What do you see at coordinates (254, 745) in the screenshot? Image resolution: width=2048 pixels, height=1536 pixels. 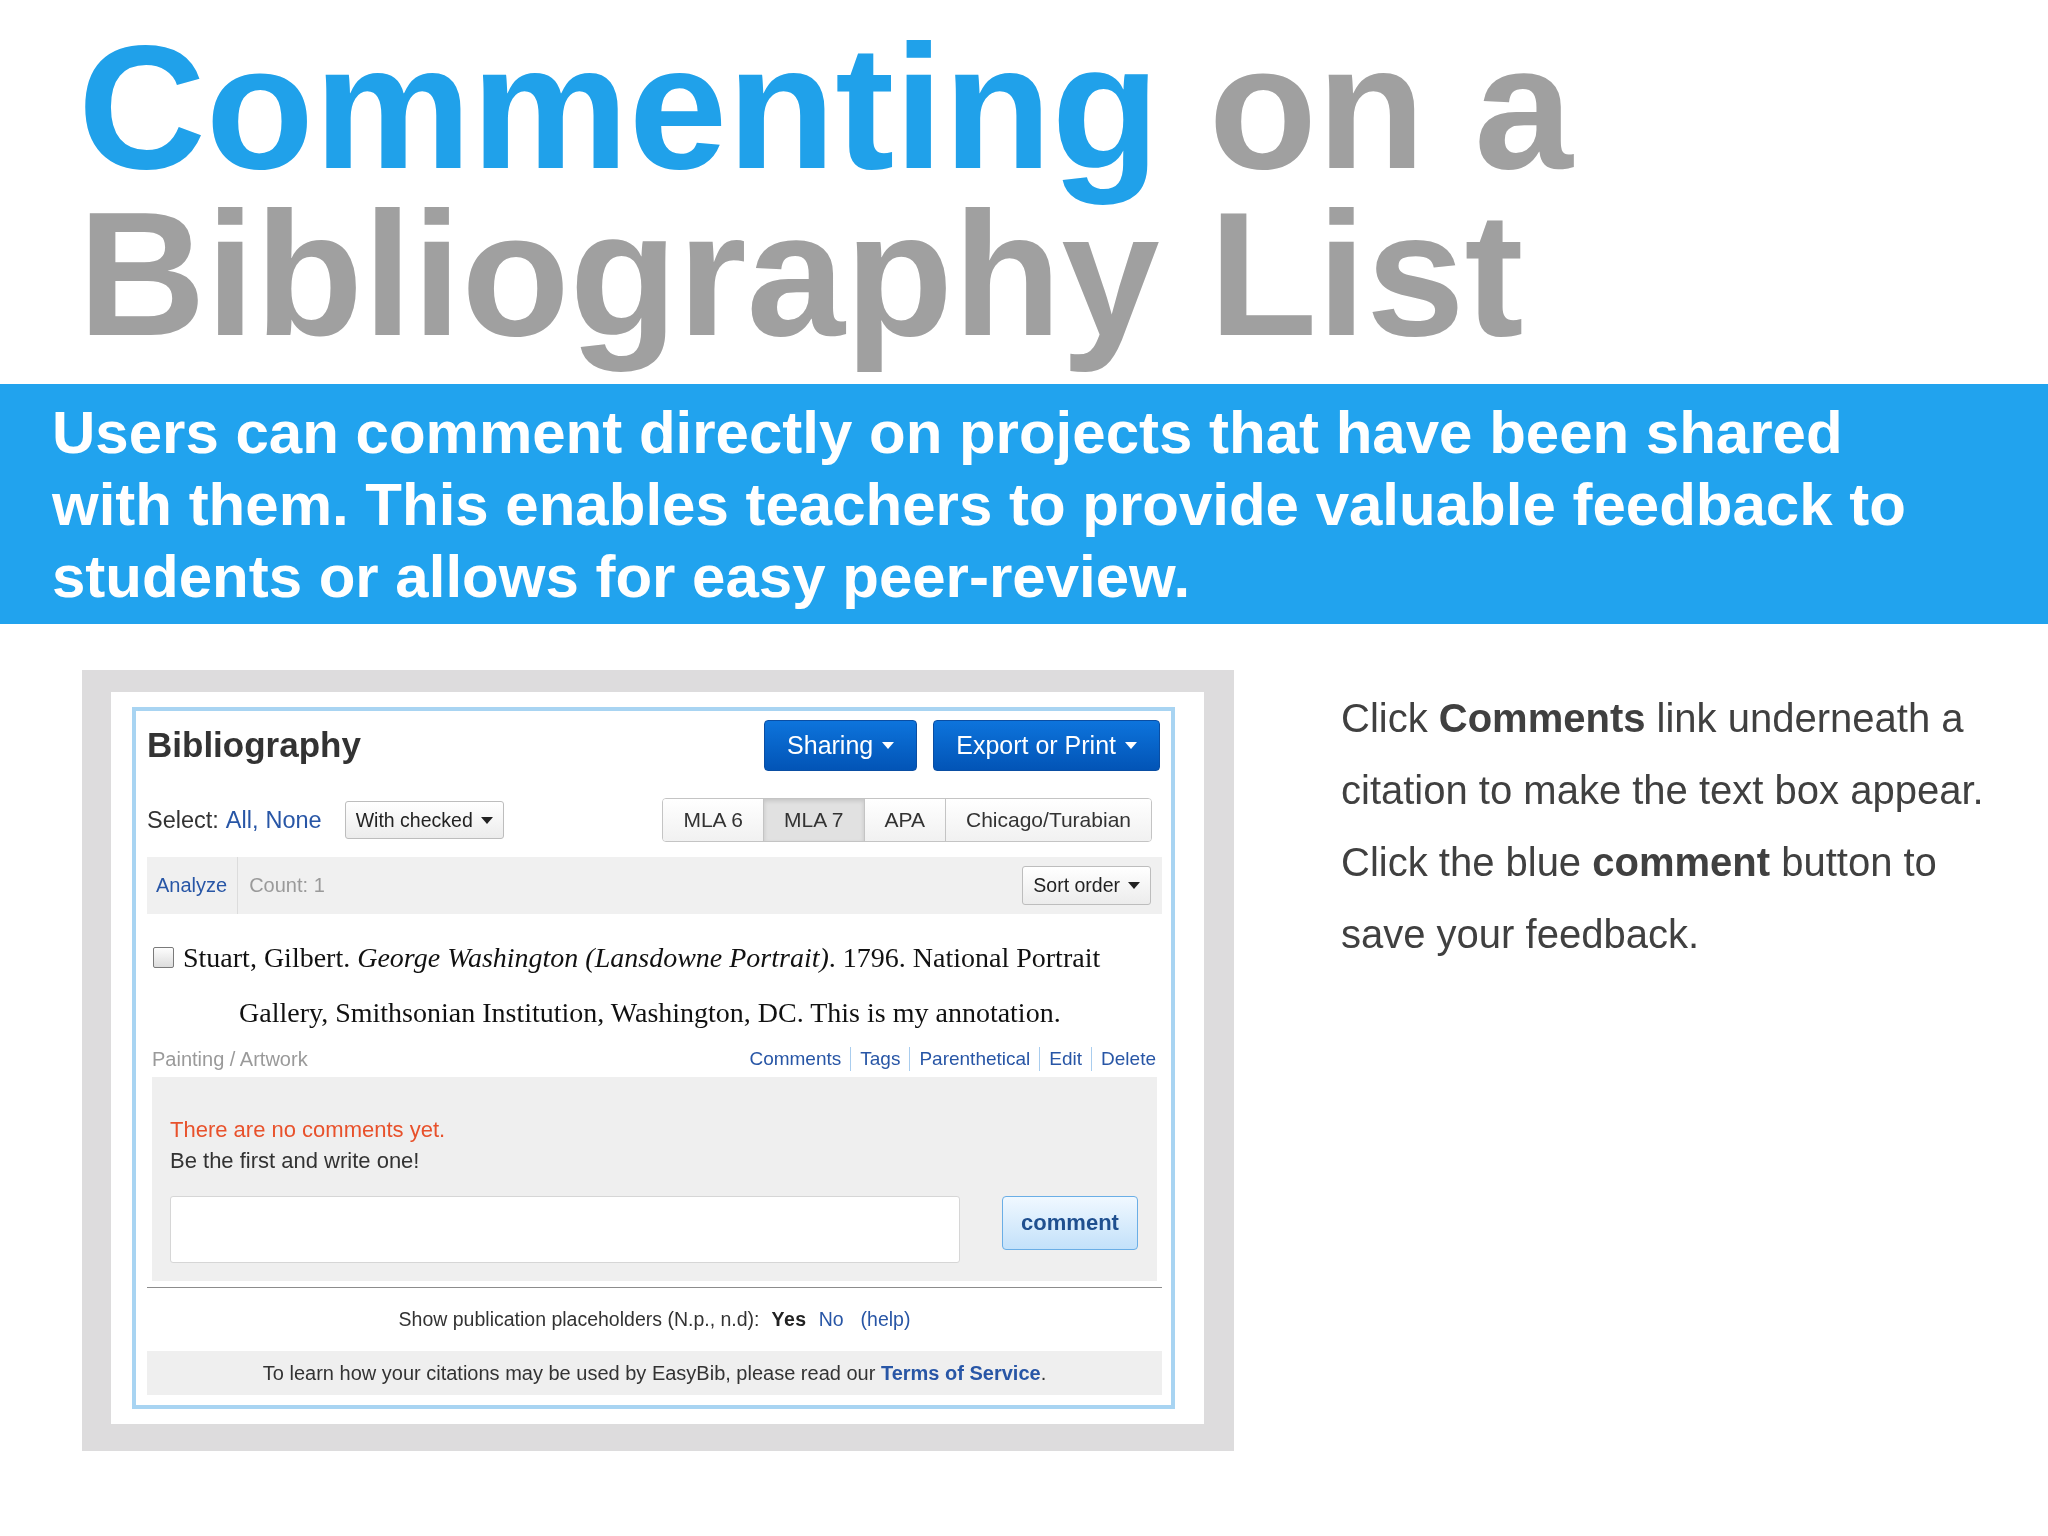 I see `bibliography-heading: Bibliography` at bounding box center [254, 745].